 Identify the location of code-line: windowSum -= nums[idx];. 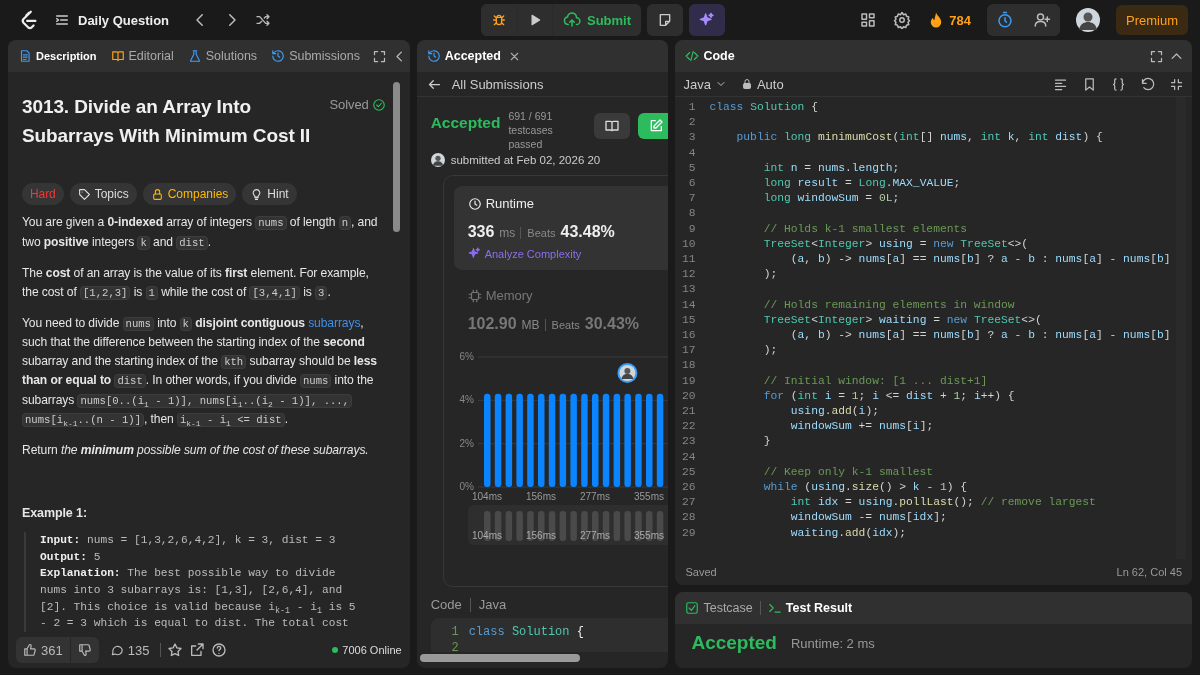
(868, 518).